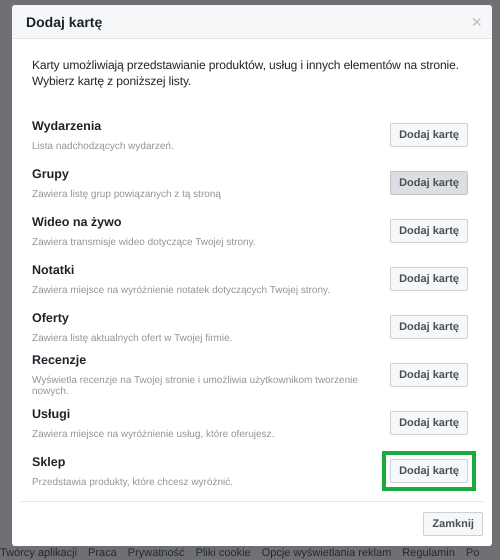  What do you see at coordinates (133, 482) in the screenshot?
I see `card-description: Przedstawia produkty, które chcesz wyróżnić.` at bounding box center [133, 482].